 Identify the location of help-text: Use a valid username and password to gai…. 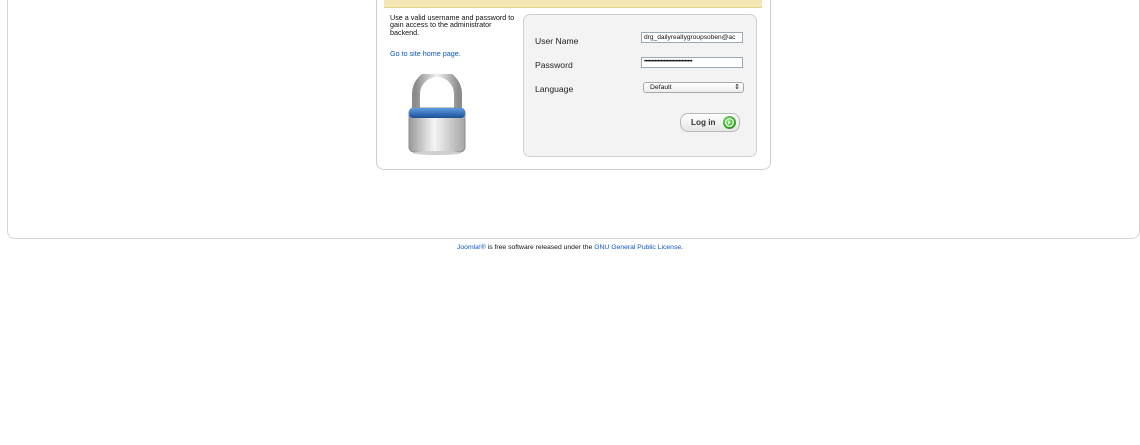
(452, 25).